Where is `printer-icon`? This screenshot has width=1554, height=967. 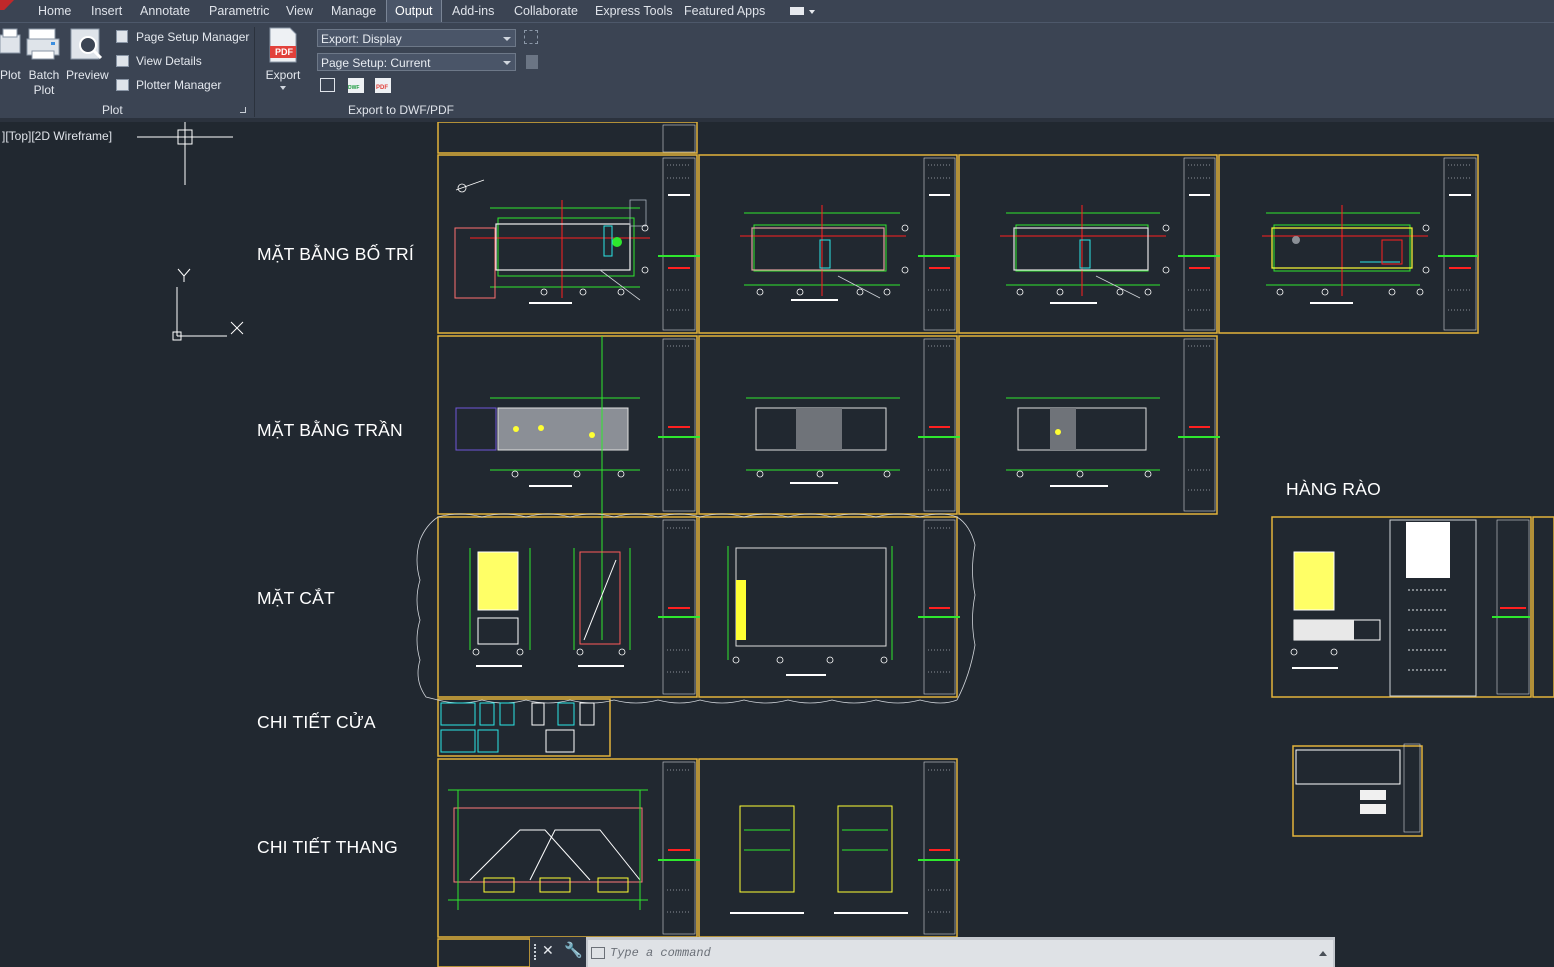
printer-icon is located at coordinates (10, 41).